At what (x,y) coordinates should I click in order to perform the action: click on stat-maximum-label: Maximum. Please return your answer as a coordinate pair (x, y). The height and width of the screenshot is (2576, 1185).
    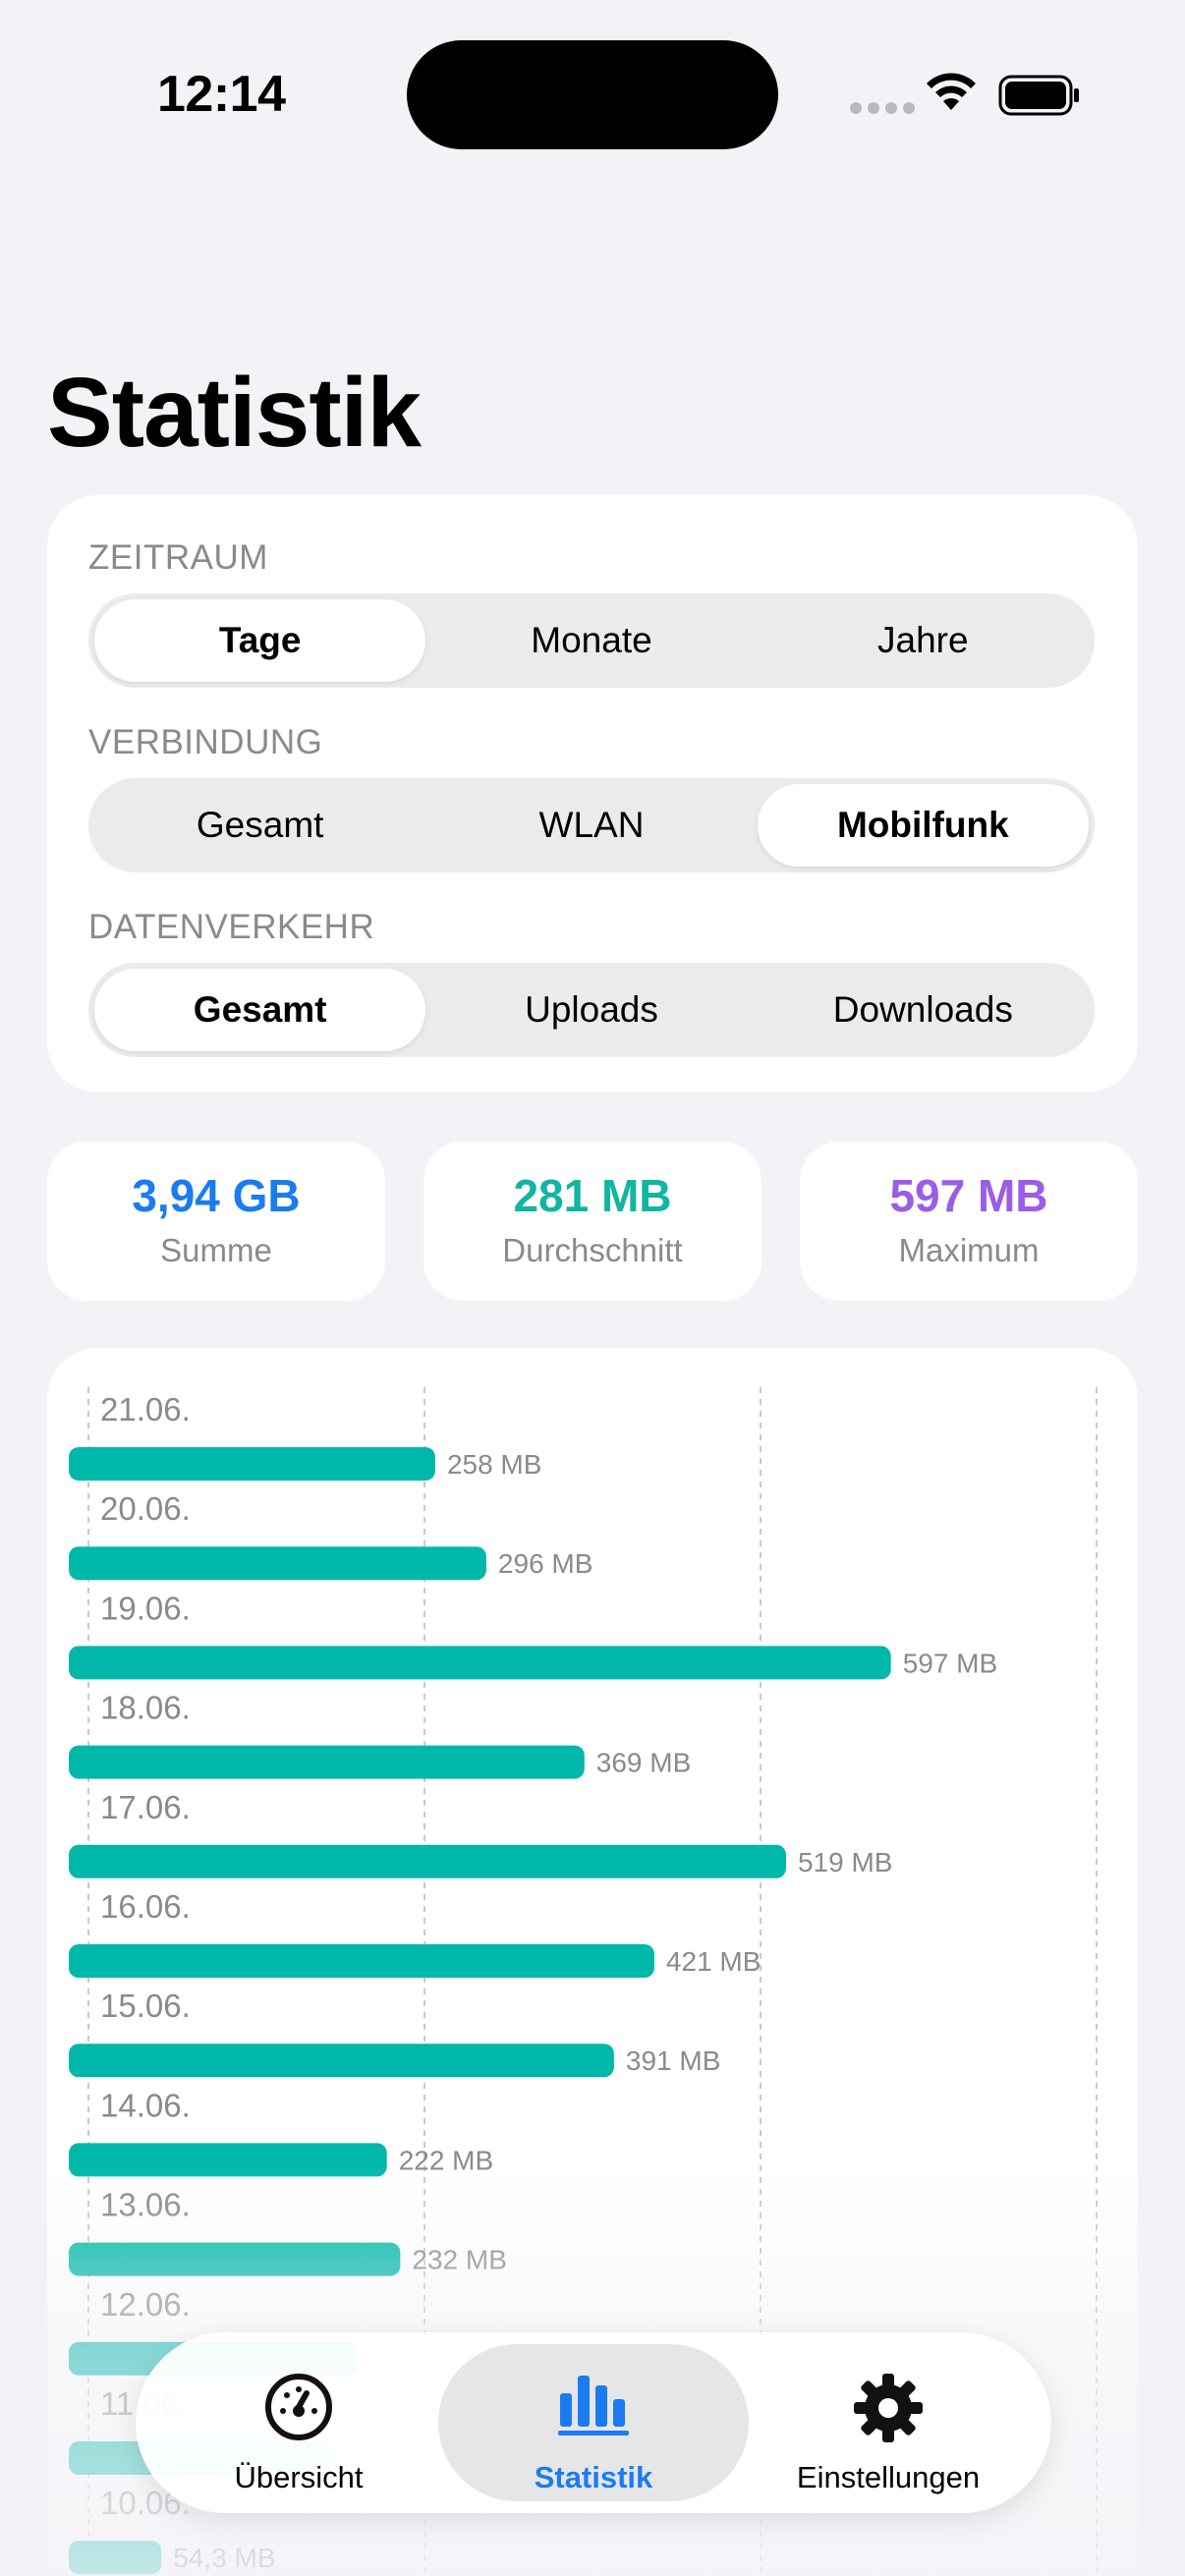
    Looking at the image, I should click on (969, 1250).